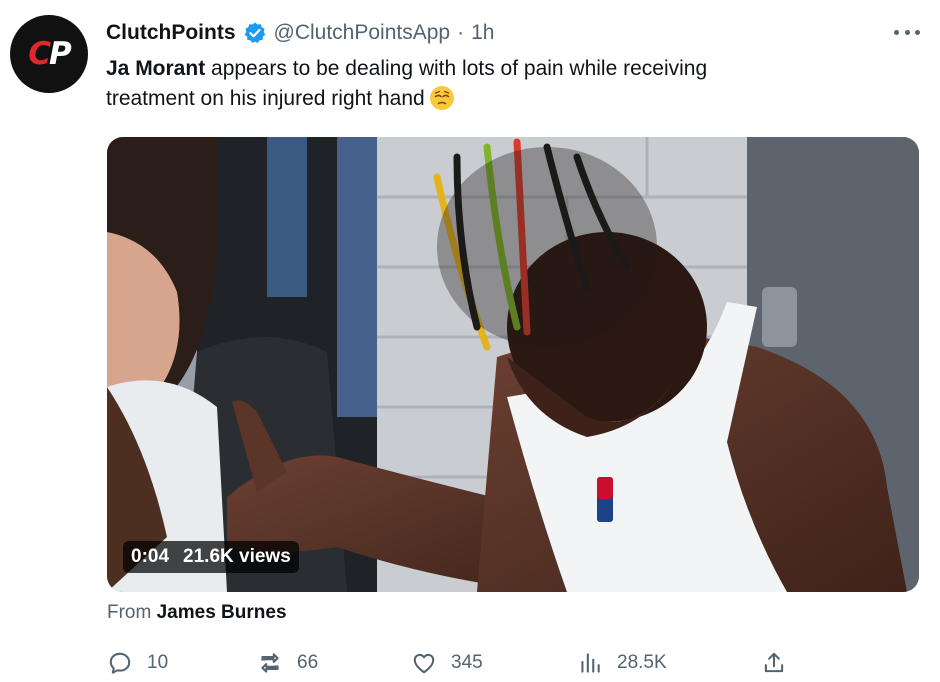  I want to click on verified-badge-icon, so click(254, 32).